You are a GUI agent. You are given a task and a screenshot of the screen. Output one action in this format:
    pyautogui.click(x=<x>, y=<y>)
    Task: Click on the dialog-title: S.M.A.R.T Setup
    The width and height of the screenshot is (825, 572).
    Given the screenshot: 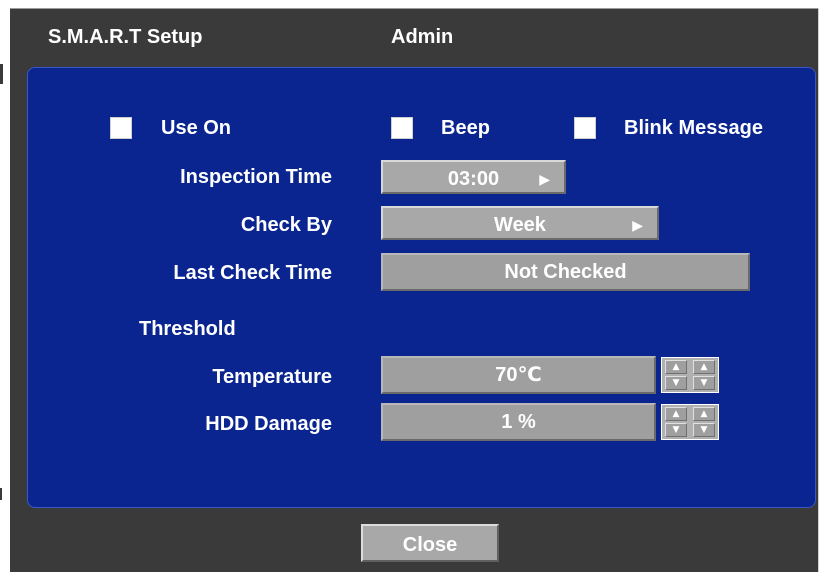 What is the action you would take?
    pyautogui.click(x=125, y=37)
    